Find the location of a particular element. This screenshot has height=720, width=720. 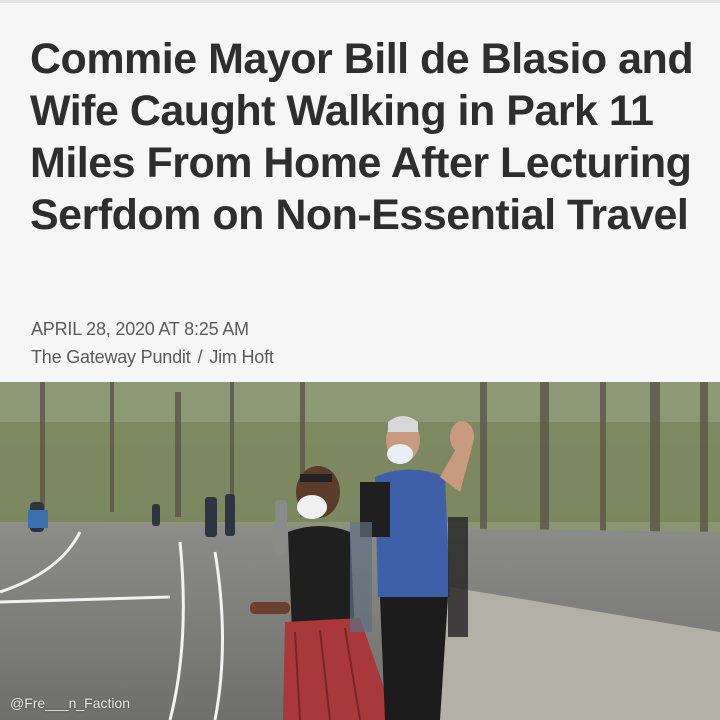

byline: The Gateway Pundit / Jim Hoft is located at coordinates (152, 357).